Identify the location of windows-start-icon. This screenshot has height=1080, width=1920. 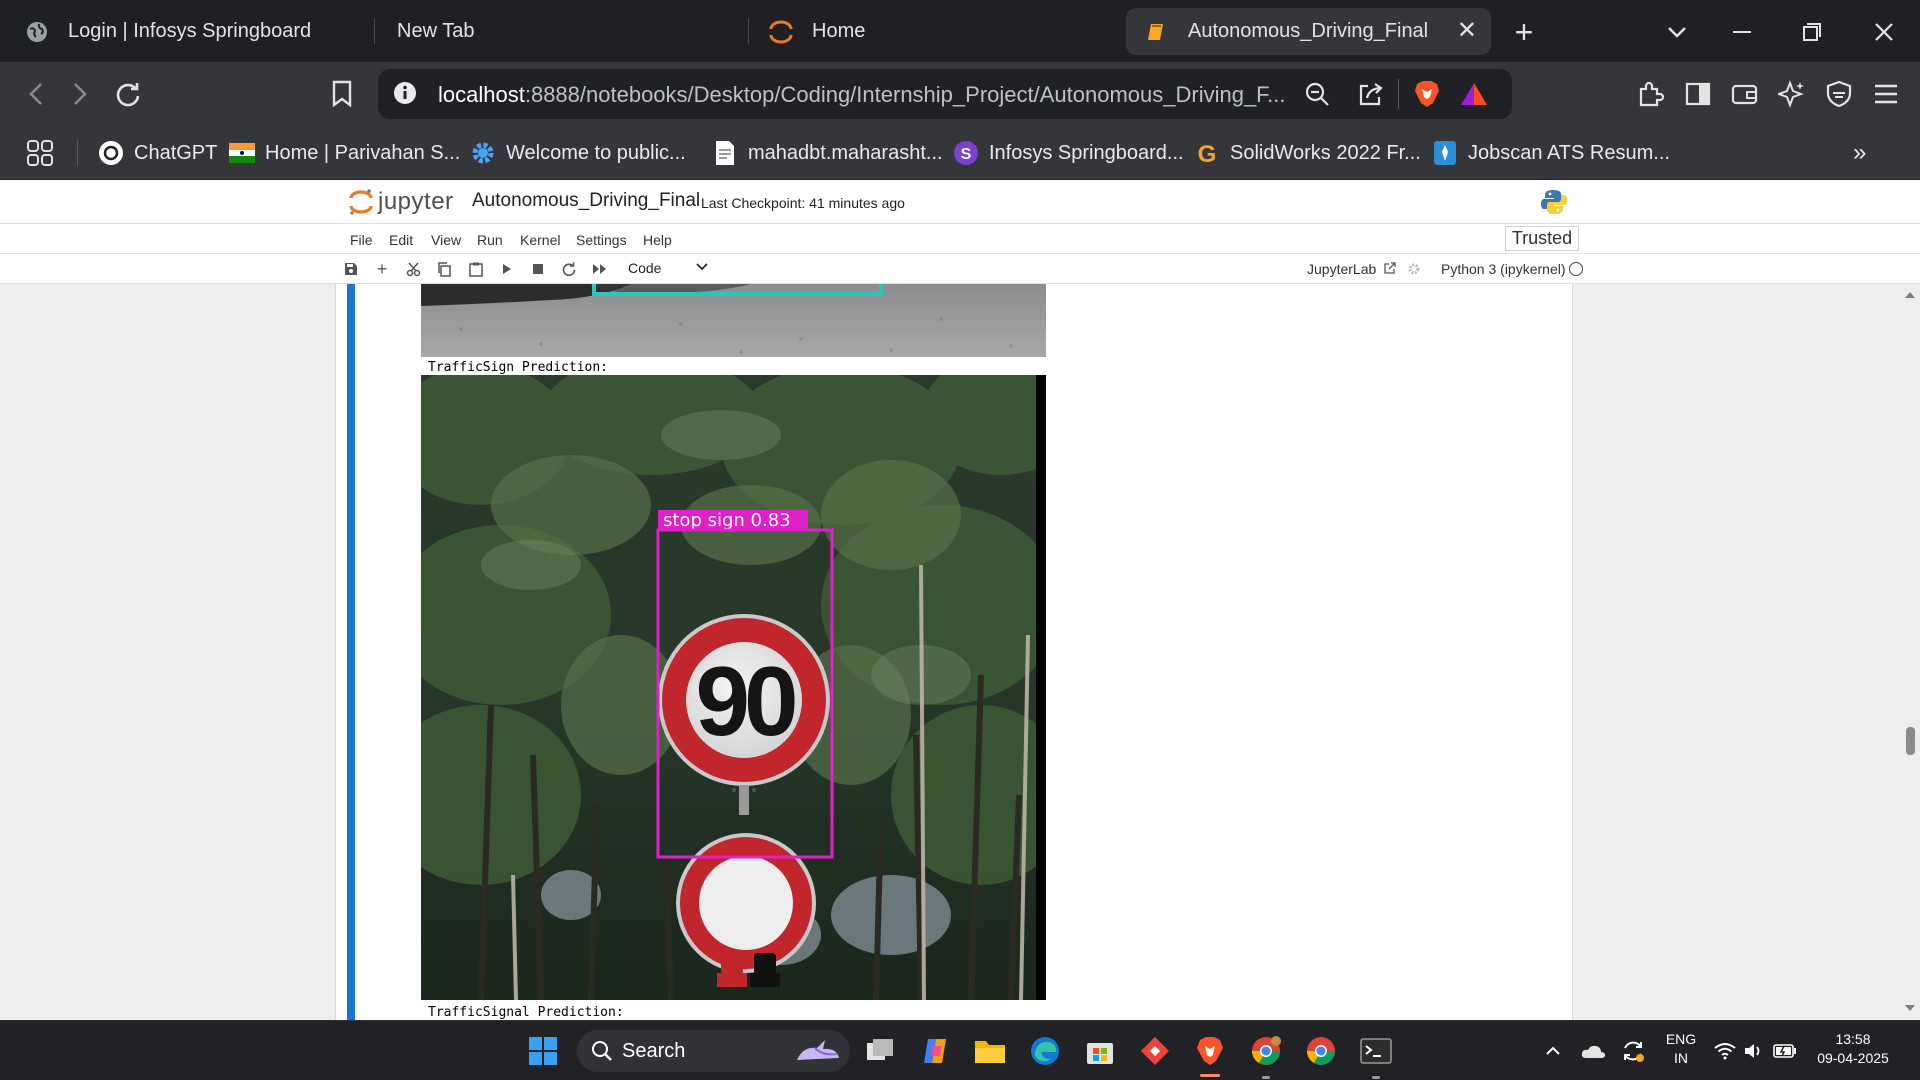
(543, 1051).